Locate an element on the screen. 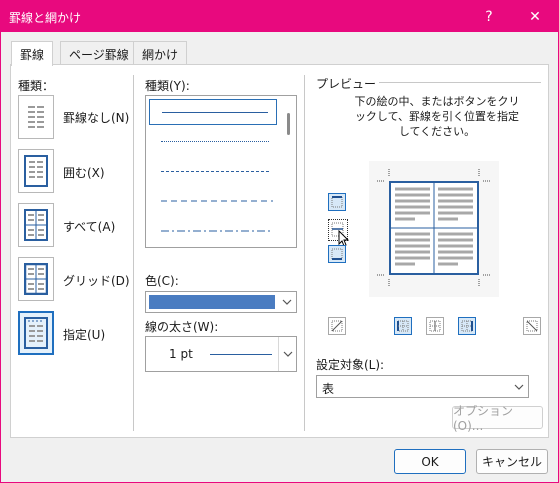  preview-heading: プレビュー is located at coordinates (346, 84).